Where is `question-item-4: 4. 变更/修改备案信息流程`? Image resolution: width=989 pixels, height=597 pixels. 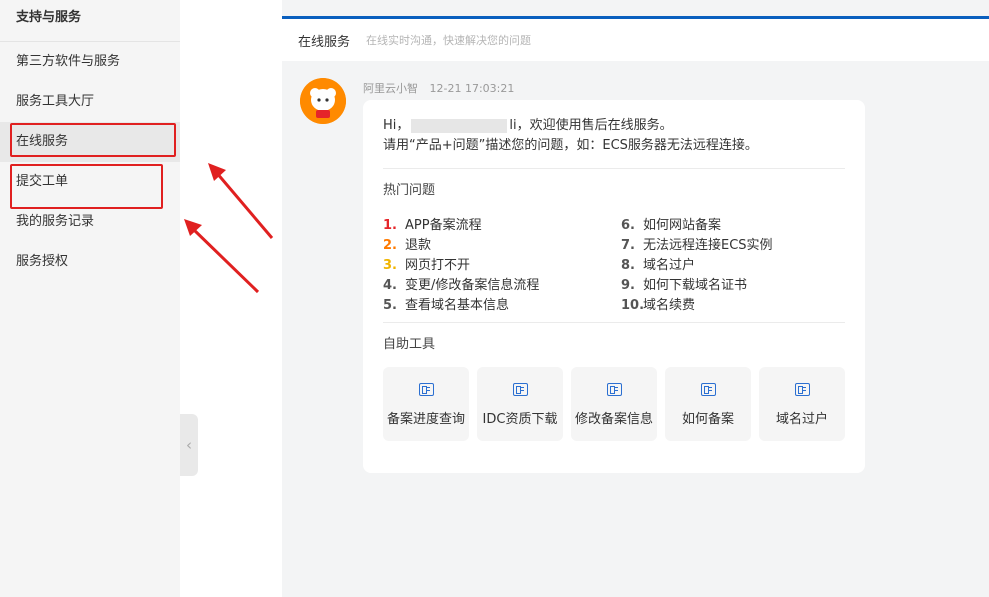 question-item-4: 4. 变更/修改备案信息流程 is located at coordinates (461, 283).